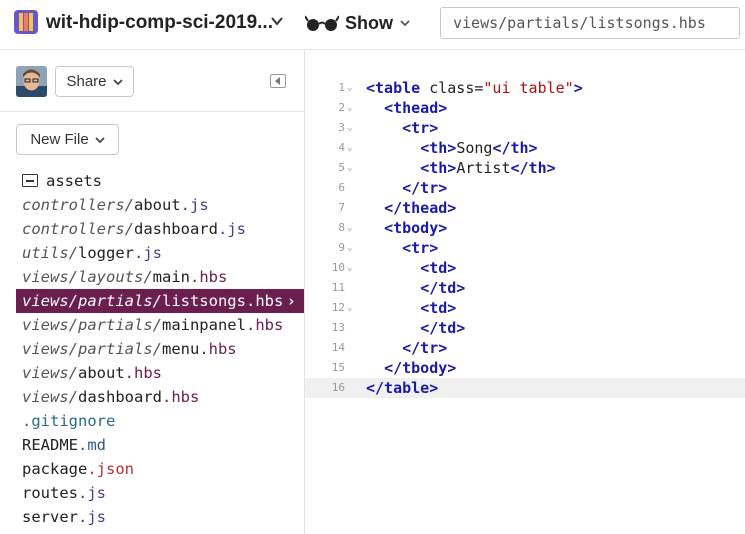 The height and width of the screenshot is (534, 745). I want to click on code-token: class=, so click(452, 88).